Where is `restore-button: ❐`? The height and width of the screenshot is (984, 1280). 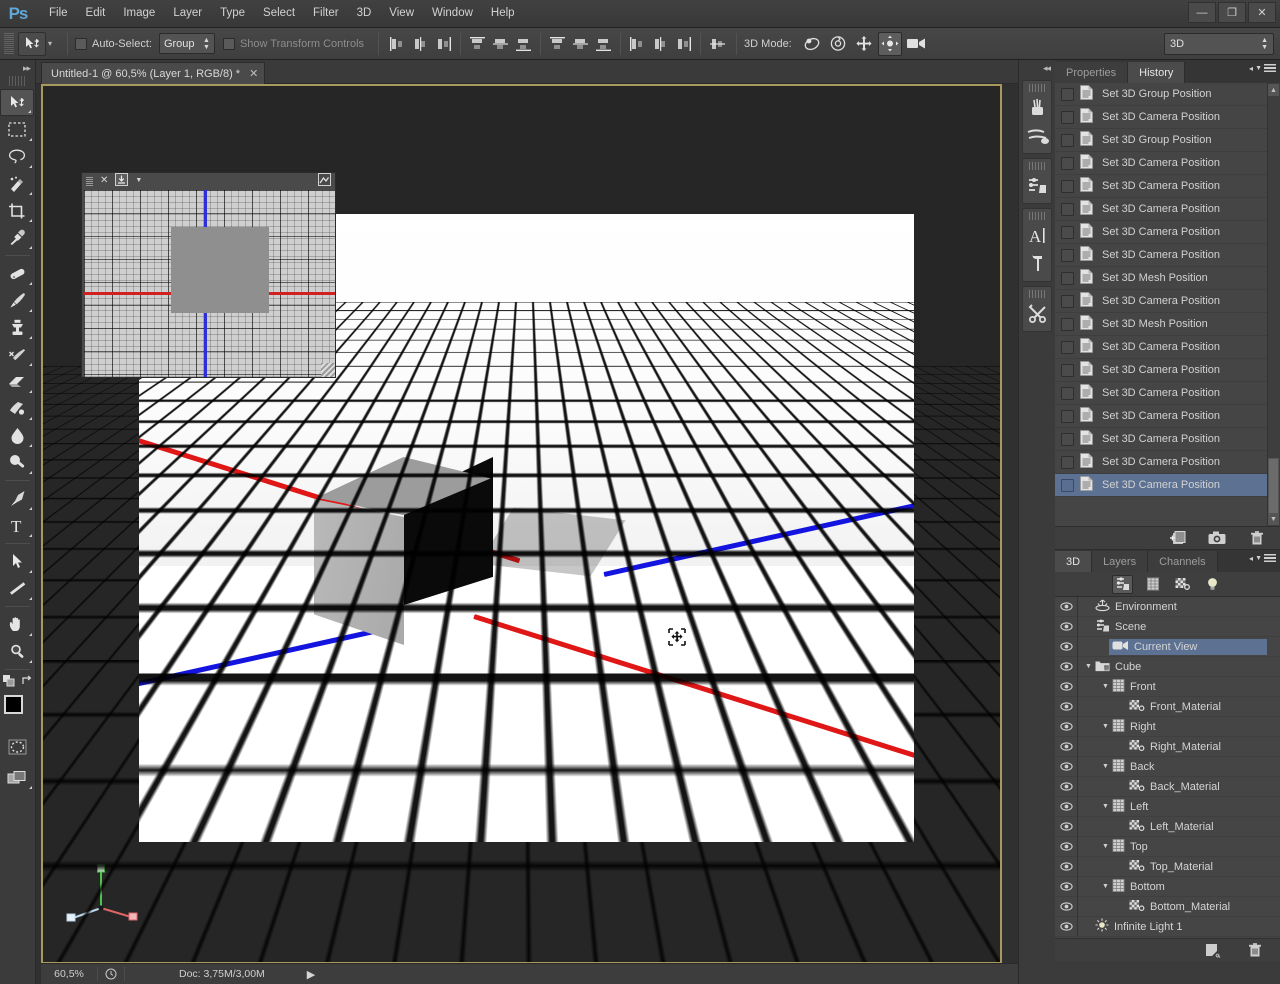 restore-button: ❐ is located at coordinates (1232, 12).